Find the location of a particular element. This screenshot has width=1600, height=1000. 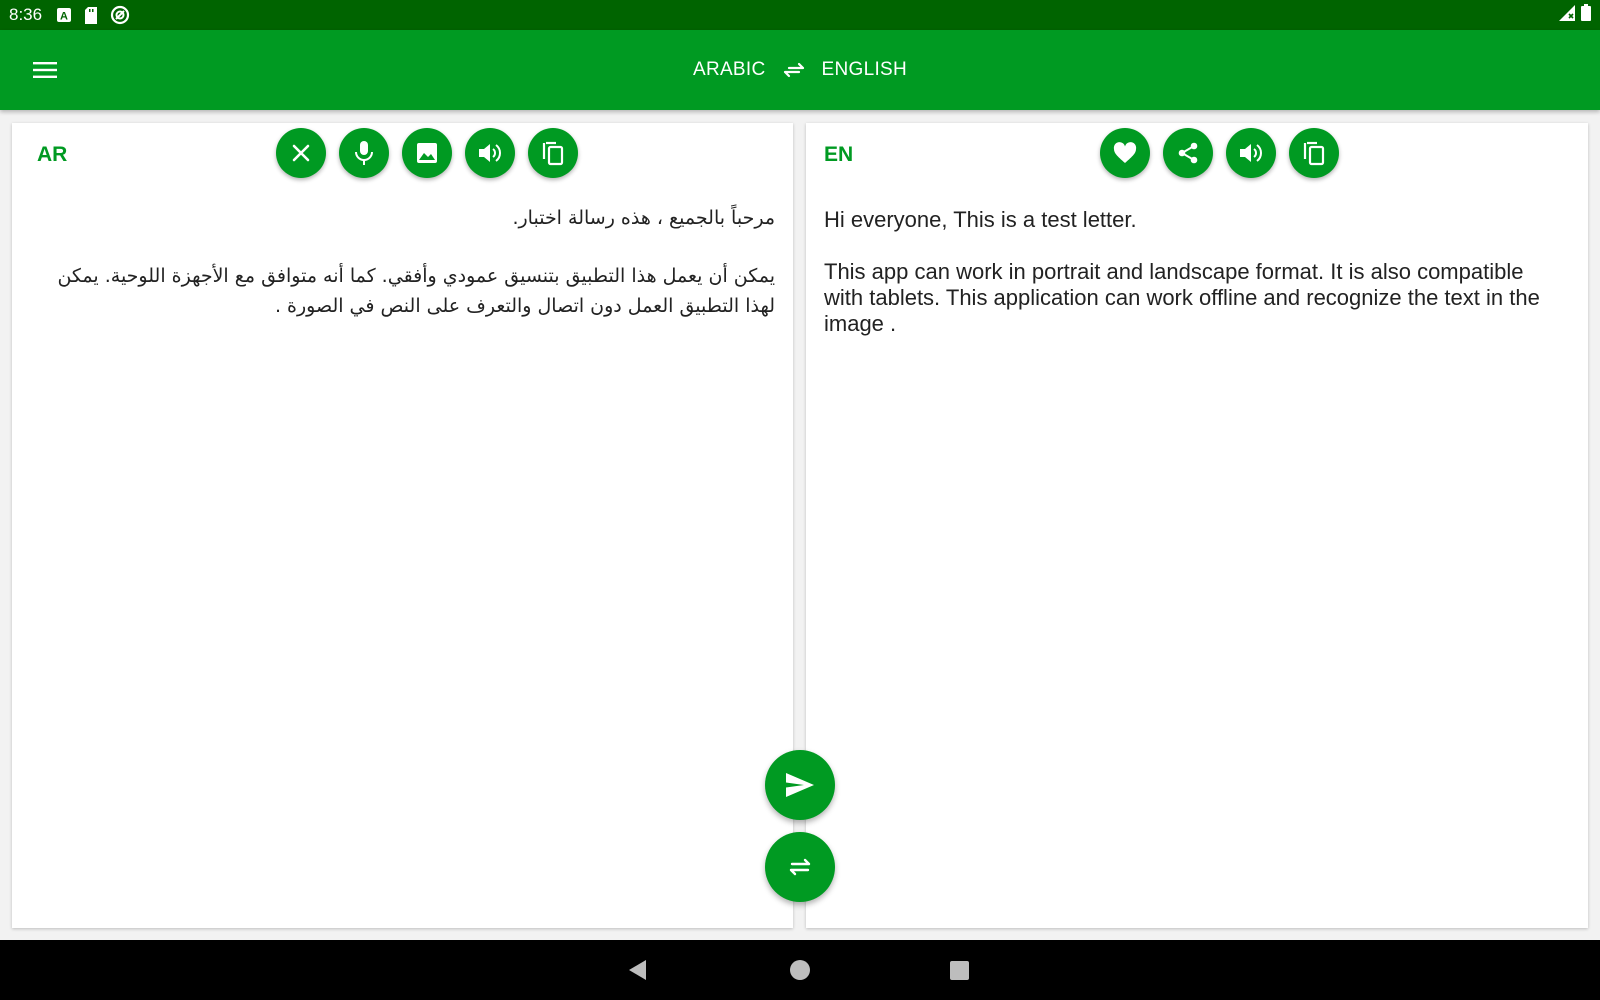

favorite-button is located at coordinates (1125, 153).